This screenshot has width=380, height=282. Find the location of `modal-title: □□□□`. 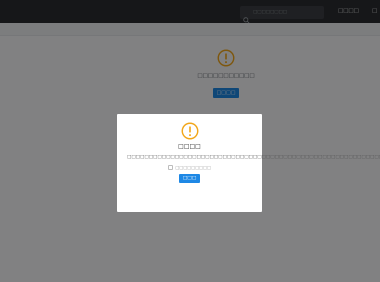

modal-title: □□□□ is located at coordinates (189, 146).